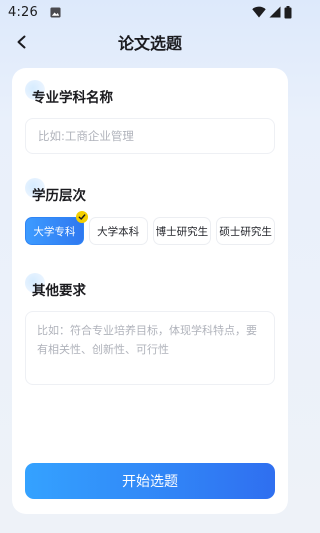 The width and height of the screenshot is (320, 533). I want to click on wifi-icon, so click(259, 12).